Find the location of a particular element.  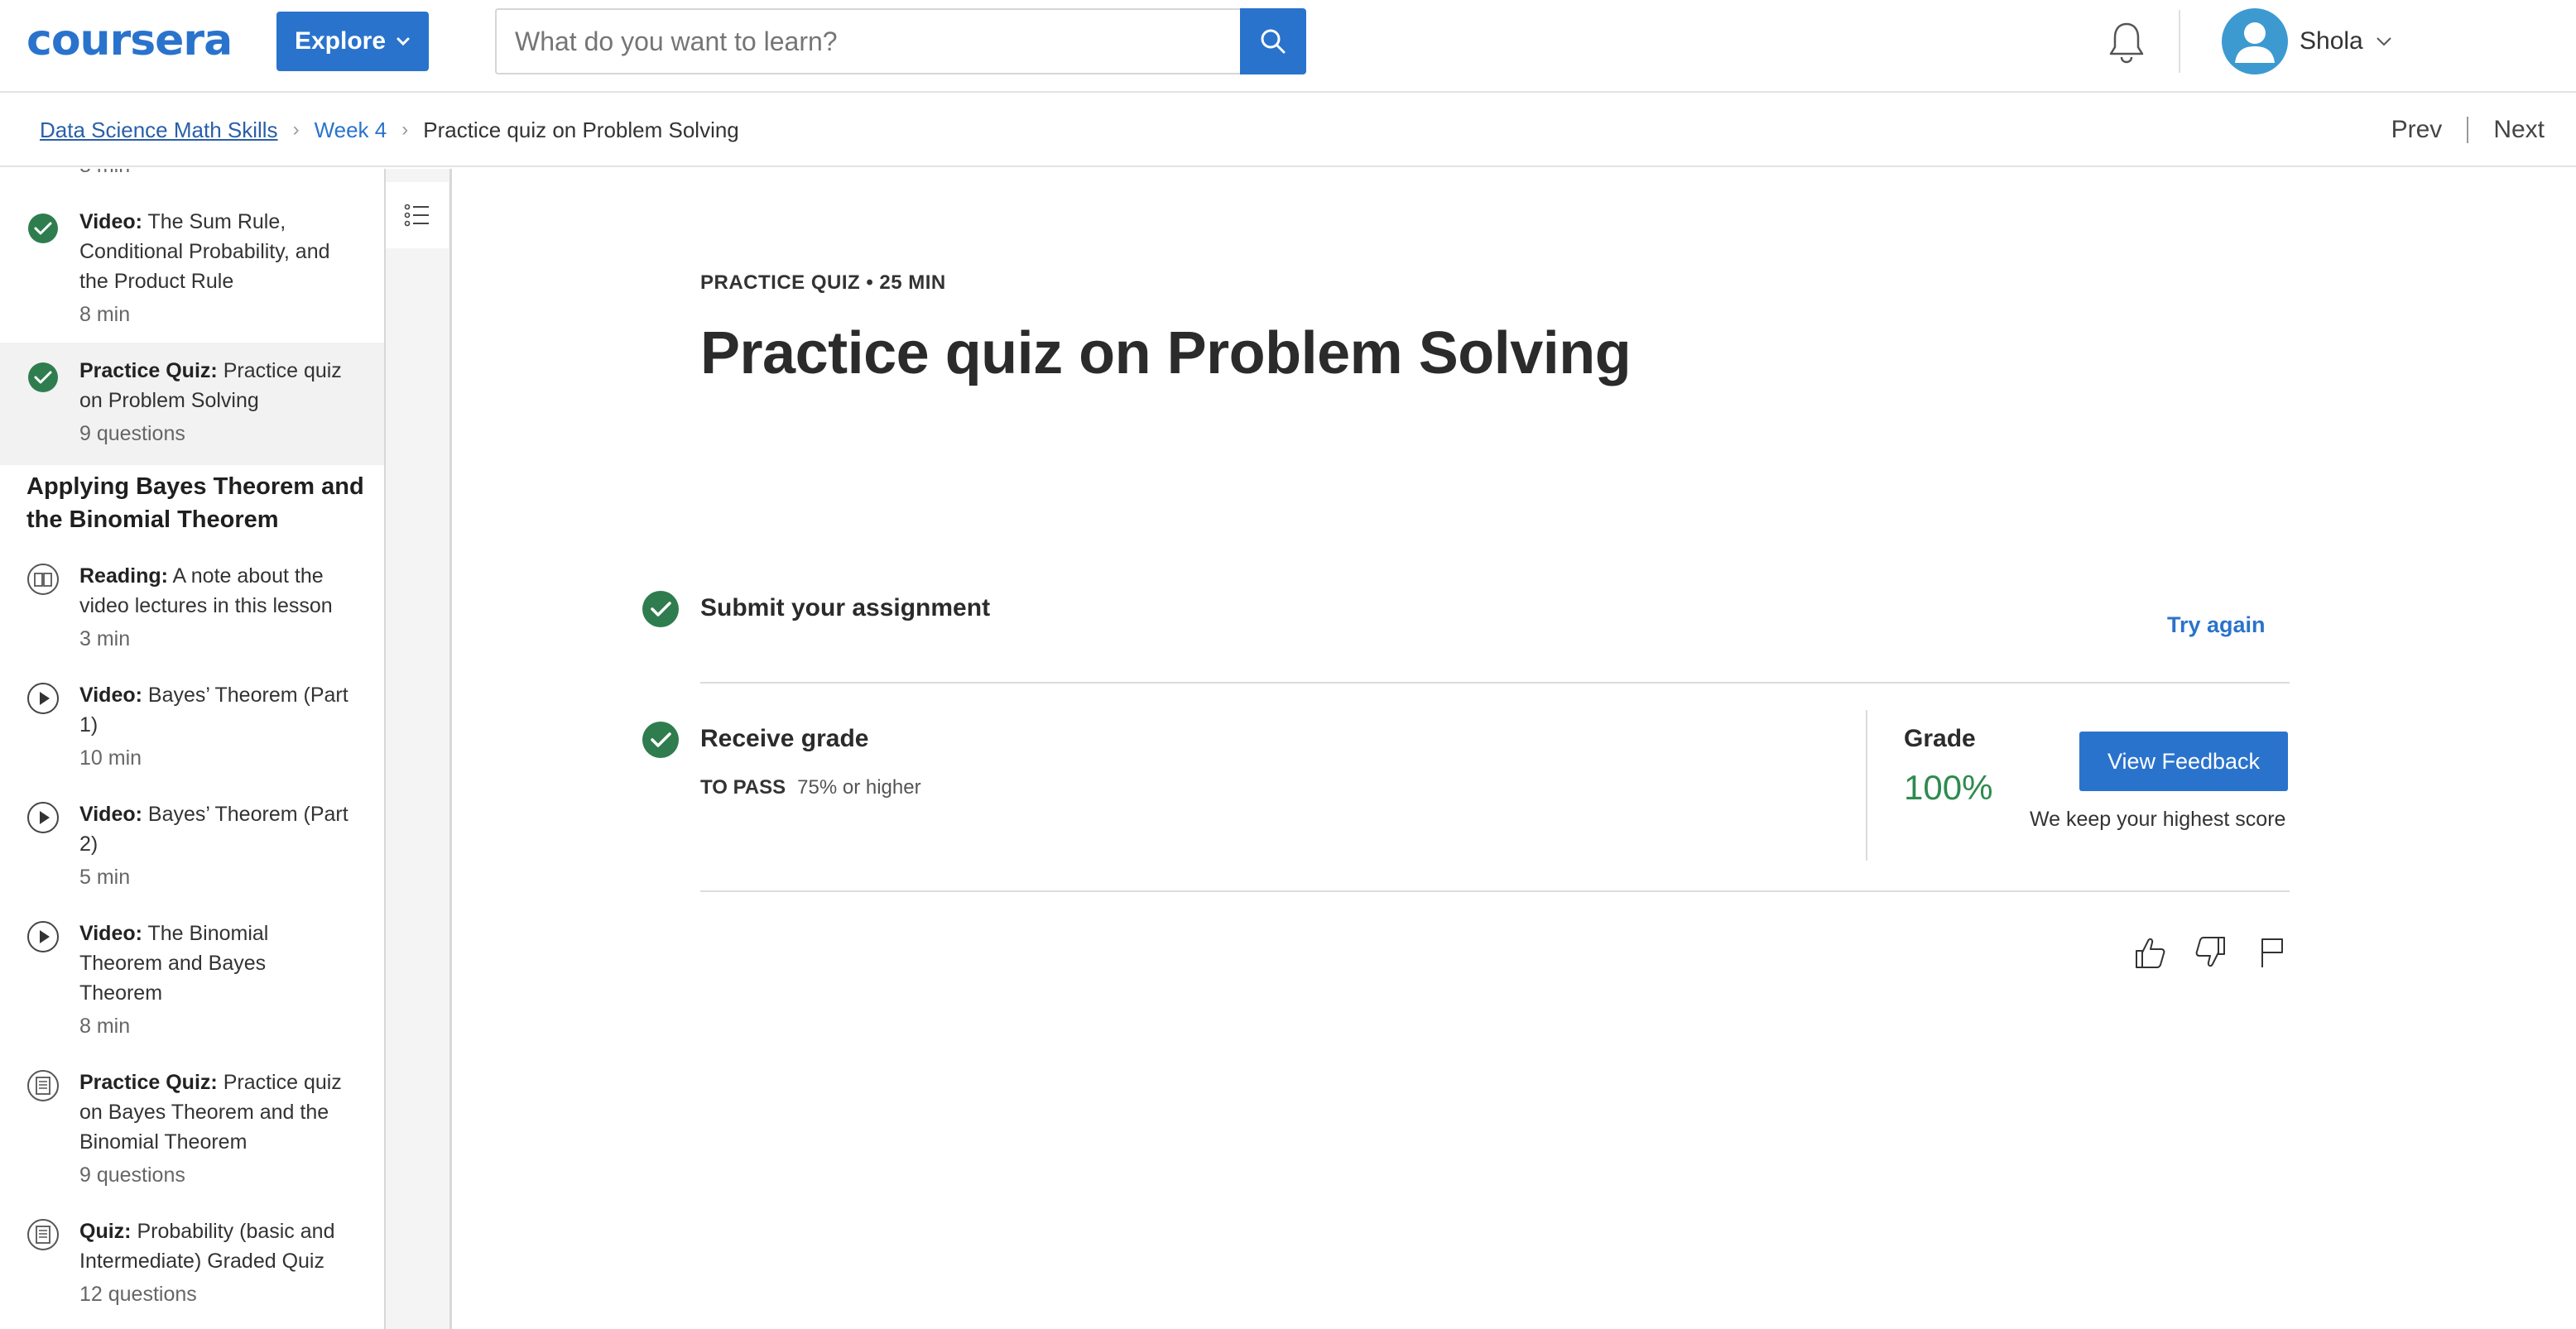

submit-assignment-title: Submit your assignment is located at coordinates (845, 607).